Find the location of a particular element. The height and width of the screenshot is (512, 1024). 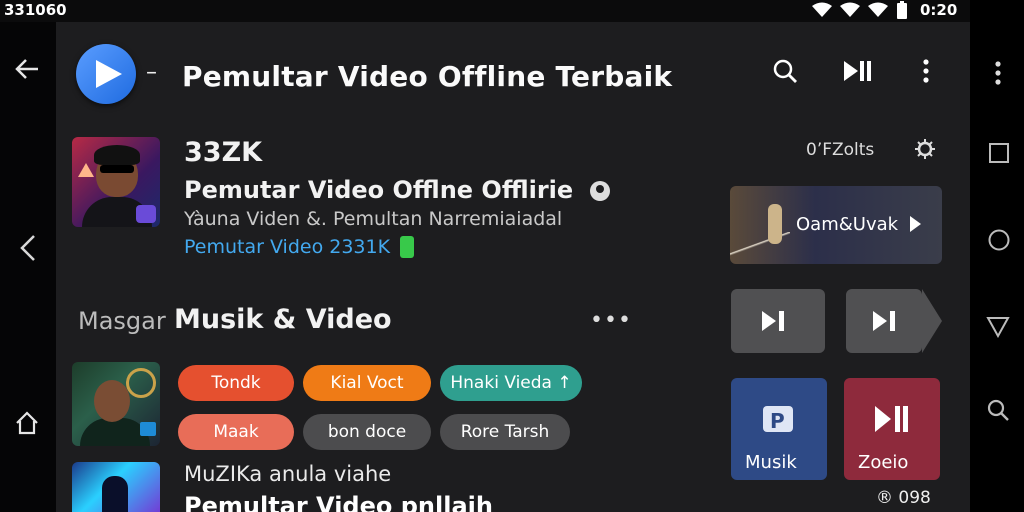

right-label: 0’FZolts is located at coordinates (840, 150).